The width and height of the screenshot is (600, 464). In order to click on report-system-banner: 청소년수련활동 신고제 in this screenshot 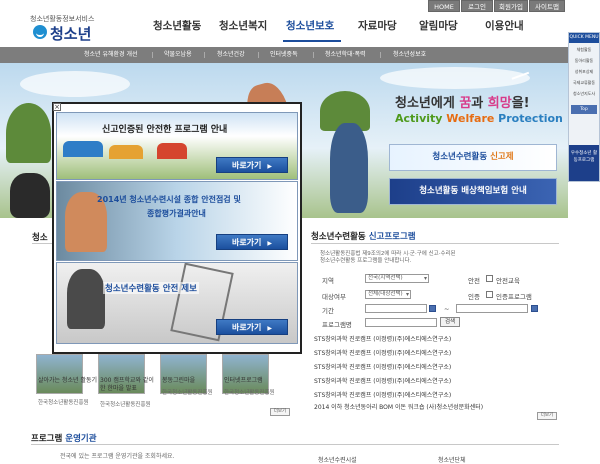, I will do `click(473, 157)`.